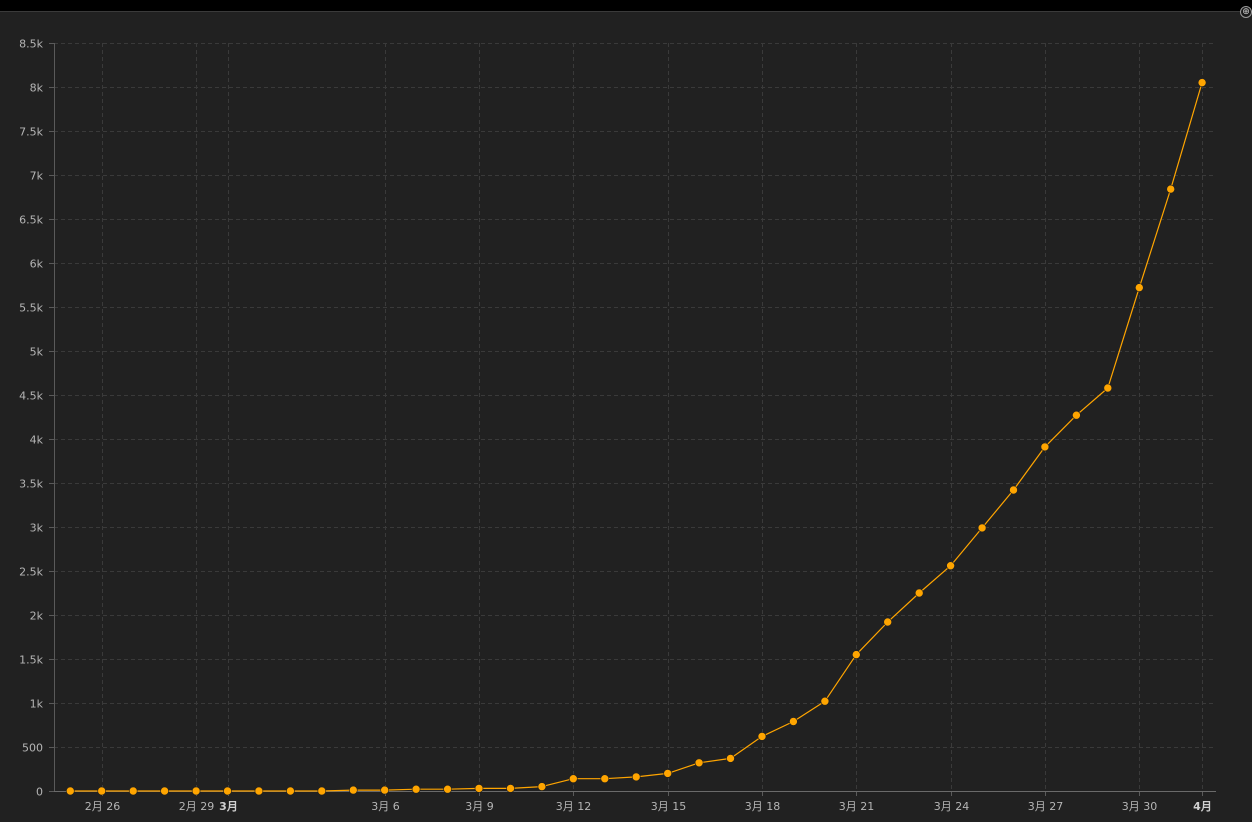 Image resolution: width=1252 pixels, height=822 pixels. Describe the element at coordinates (574, 806) in the screenshot. I see `x-tick-label: 3月 12` at that location.